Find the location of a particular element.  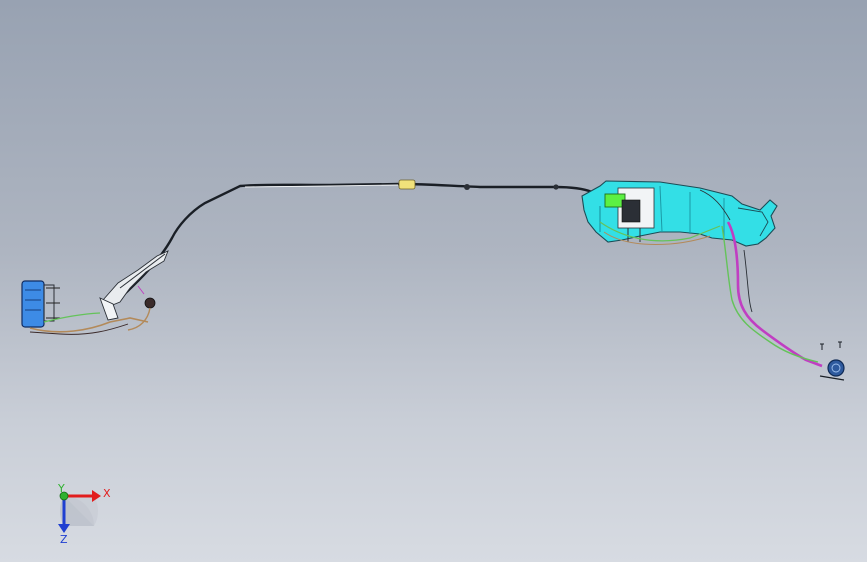

grommet-wire is located at coordinates (832, 378).